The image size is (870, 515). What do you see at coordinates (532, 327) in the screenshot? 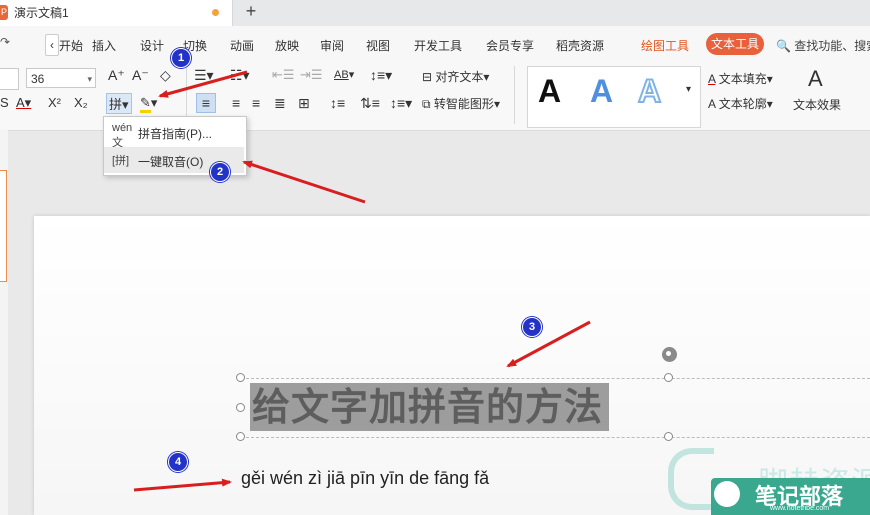
I see `annotation-badge-3: 3` at bounding box center [532, 327].